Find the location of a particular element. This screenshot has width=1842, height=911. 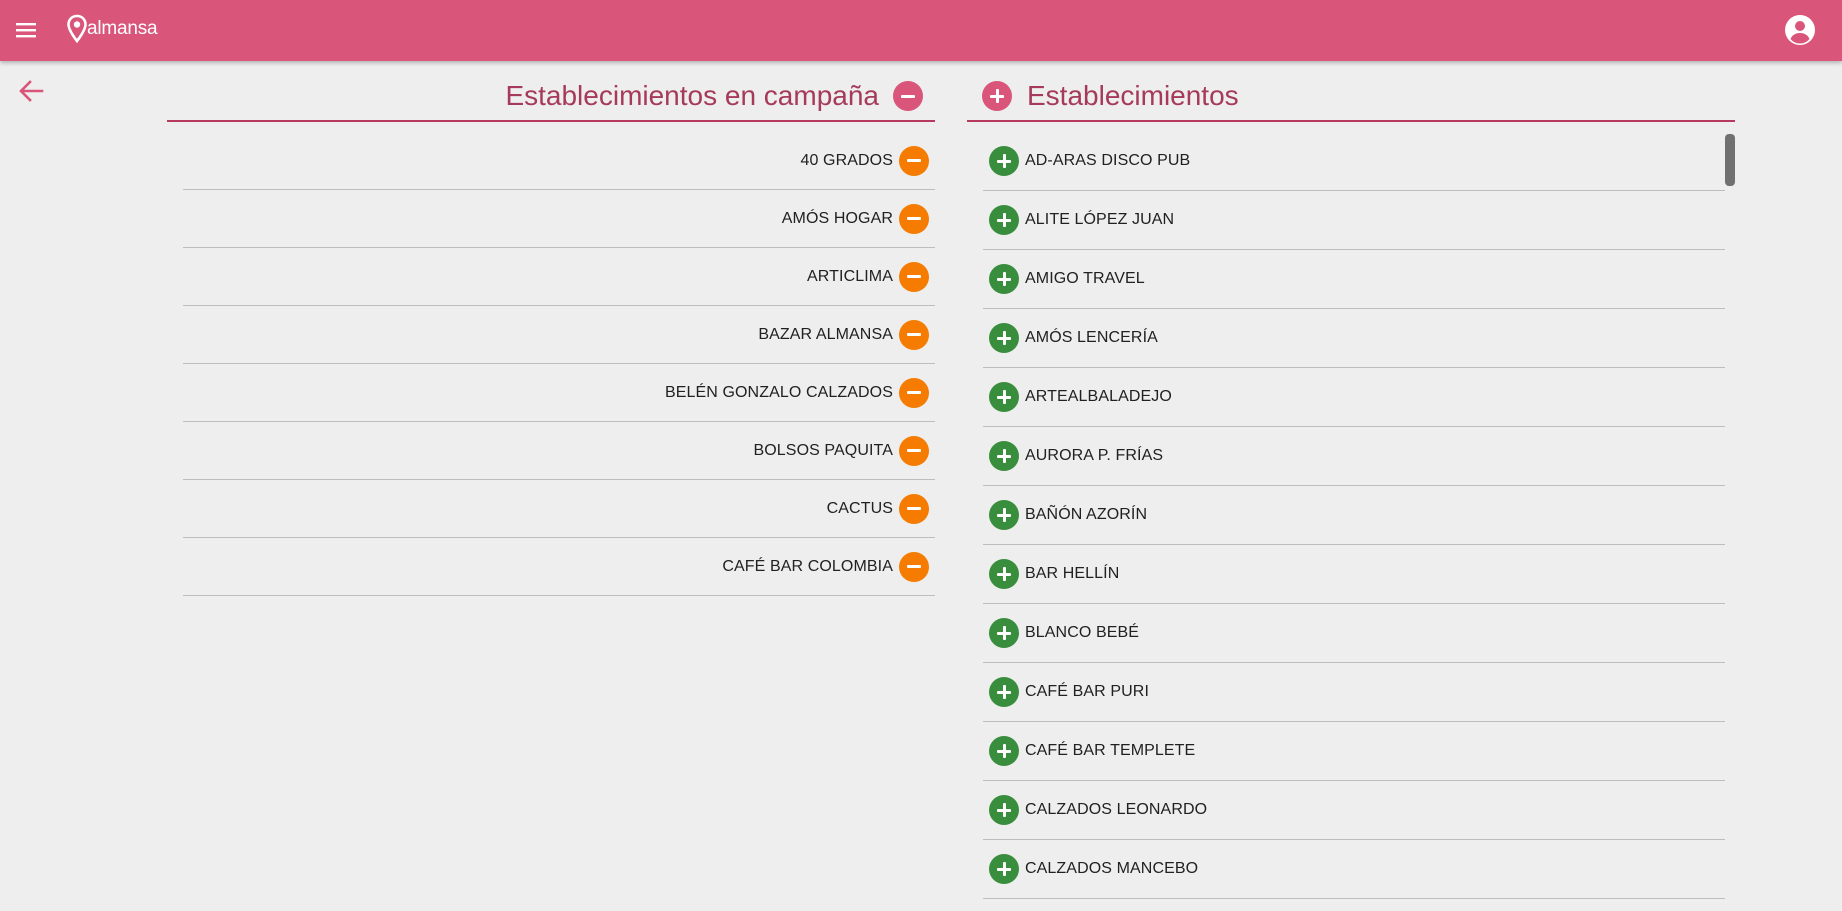

remove-all-button is located at coordinates (908, 96).